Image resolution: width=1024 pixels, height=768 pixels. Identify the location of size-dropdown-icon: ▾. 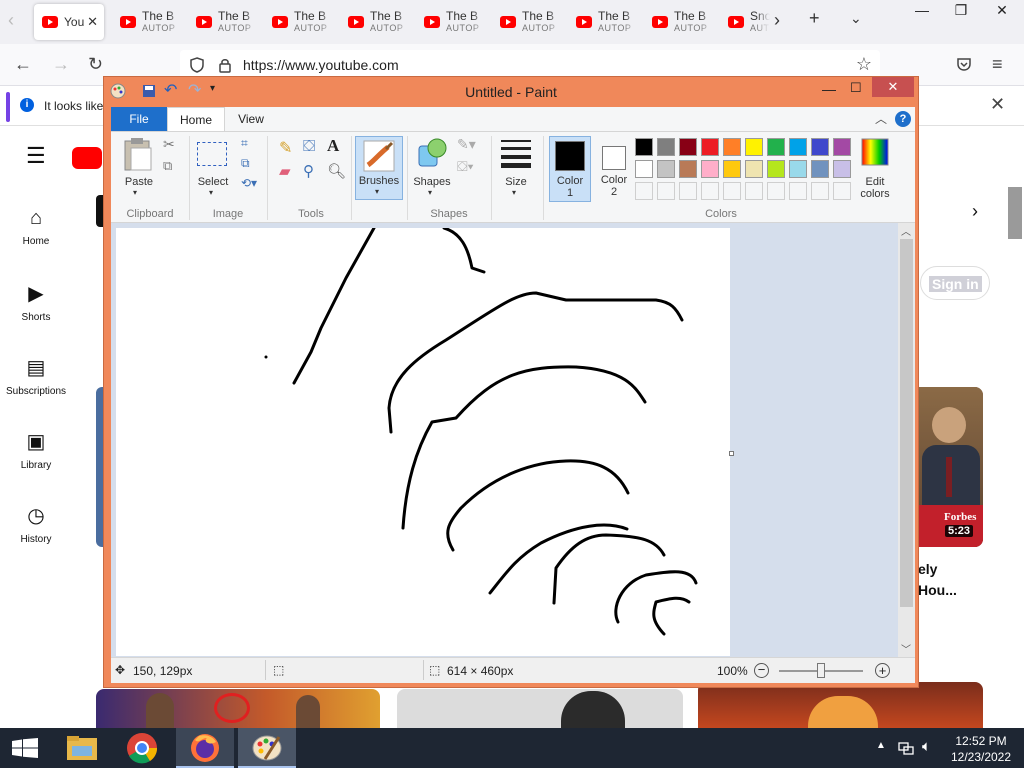
(514, 192).